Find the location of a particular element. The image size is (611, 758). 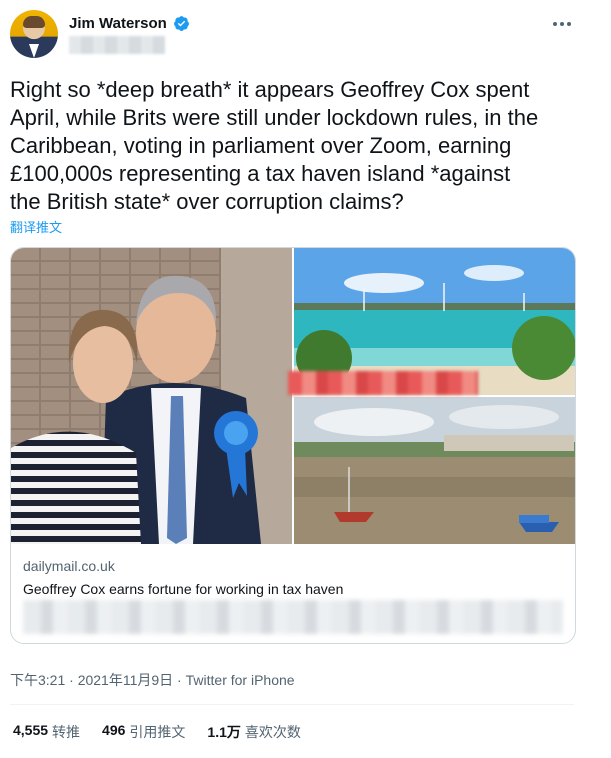

verified-badge-icon is located at coordinates (181, 23).